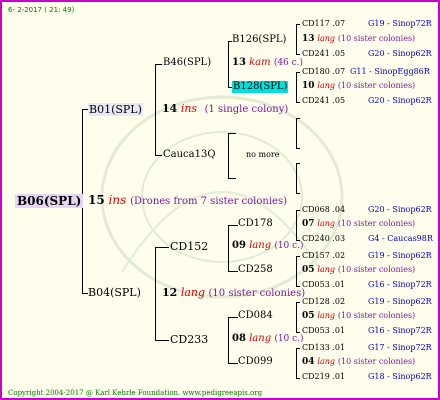 The image size is (440, 400). I want to click on ancestor-year: .05, so click(339, 53).